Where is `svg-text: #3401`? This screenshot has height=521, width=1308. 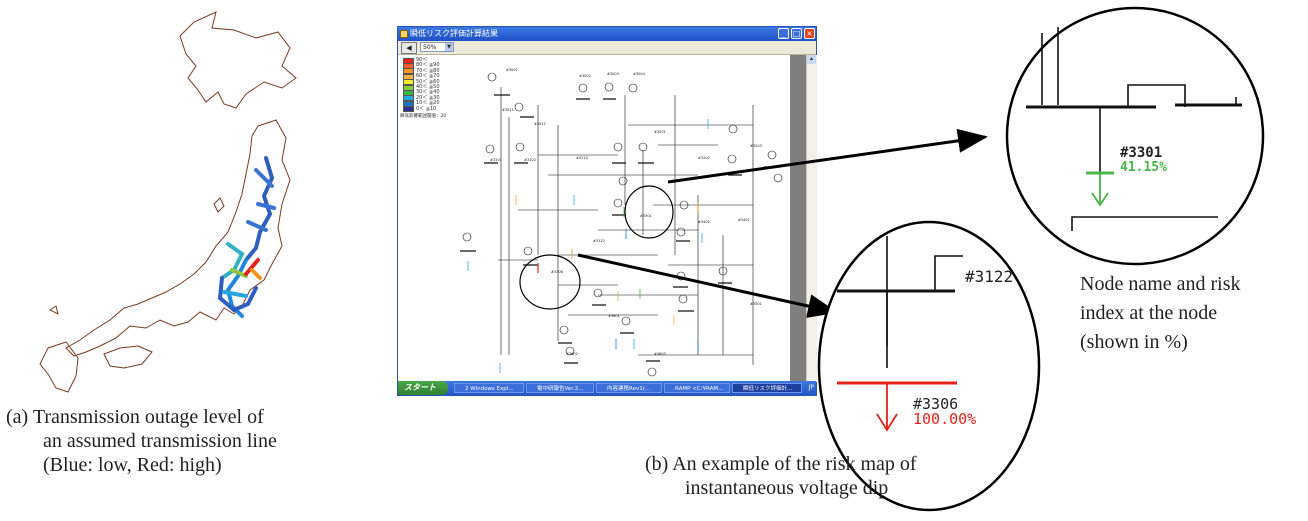
svg-text: #3401 is located at coordinates (744, 220).